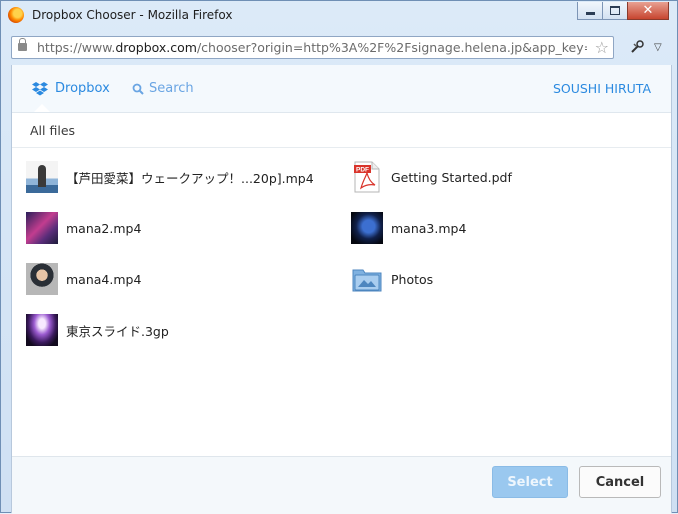 Image resolution: width=678 pixels, height=514 pixels. Describe the element at coordinates (367, 280) in the screenshot. I see `photo-folder-icon` at that location.